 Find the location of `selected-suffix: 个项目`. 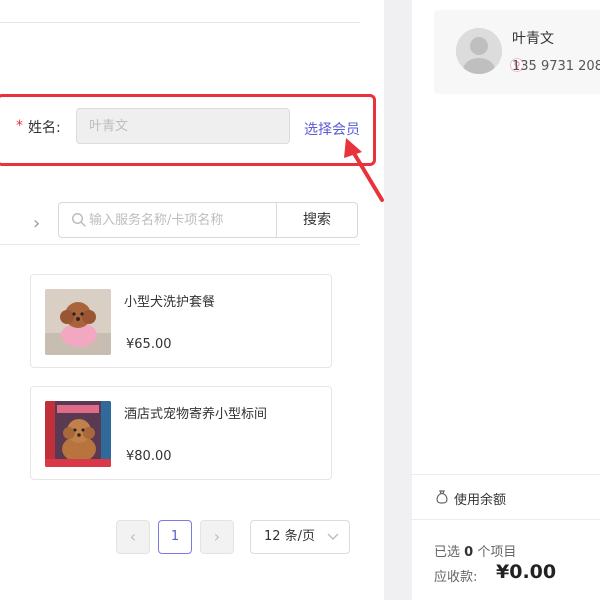

selected-suffix: 个项目 is located at coordinates (497, 552).